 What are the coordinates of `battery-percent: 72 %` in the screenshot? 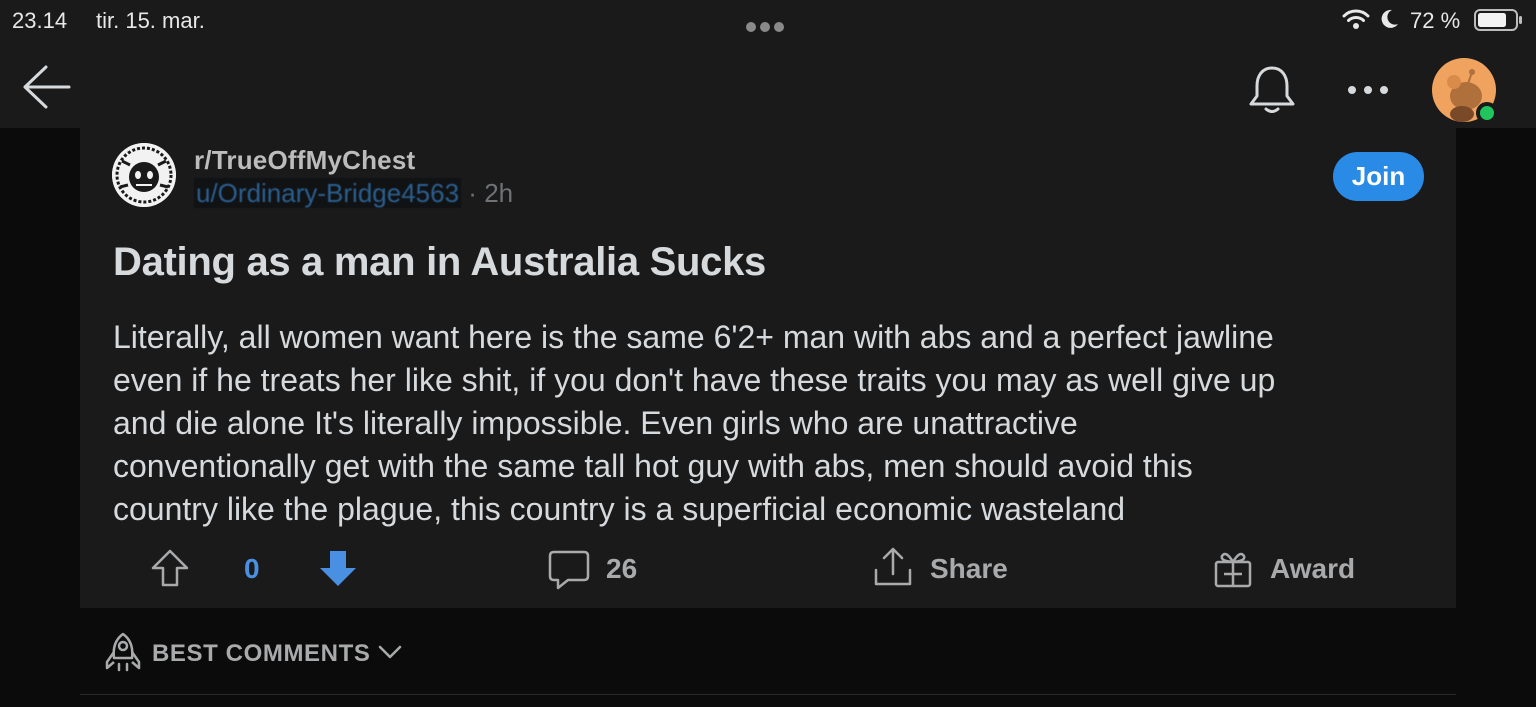 It's located at (1435, 20).